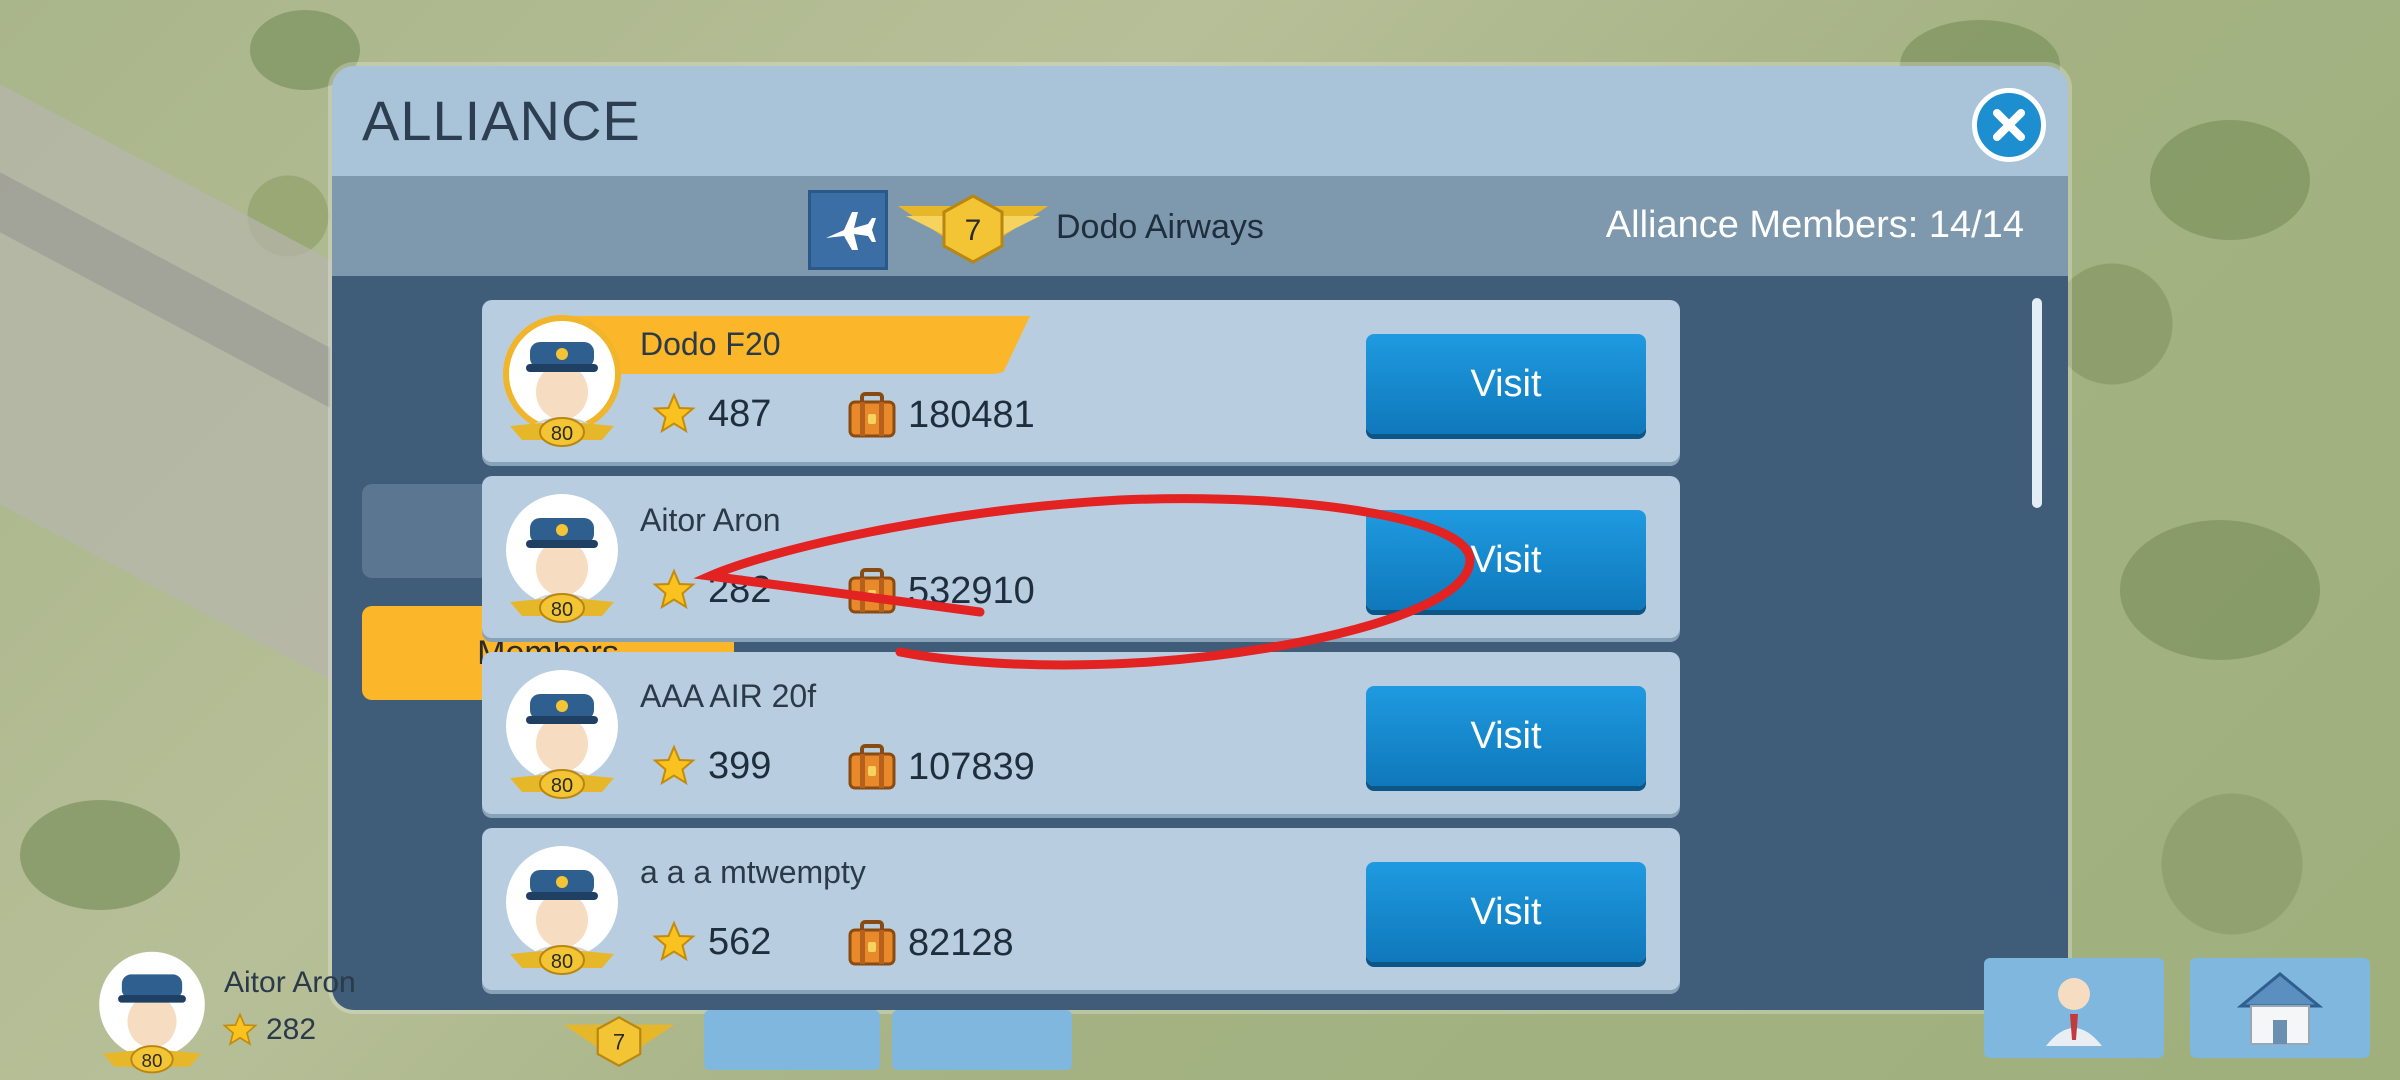 The height and width of the screenshot is (1080, 2400). I want to click on member-stars: 487, so click(711, 414).